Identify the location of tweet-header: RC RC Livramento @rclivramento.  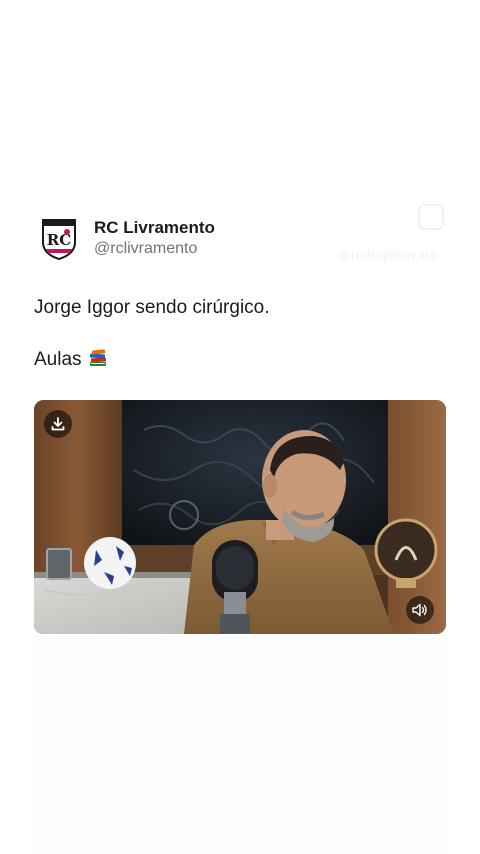
(127, 238).